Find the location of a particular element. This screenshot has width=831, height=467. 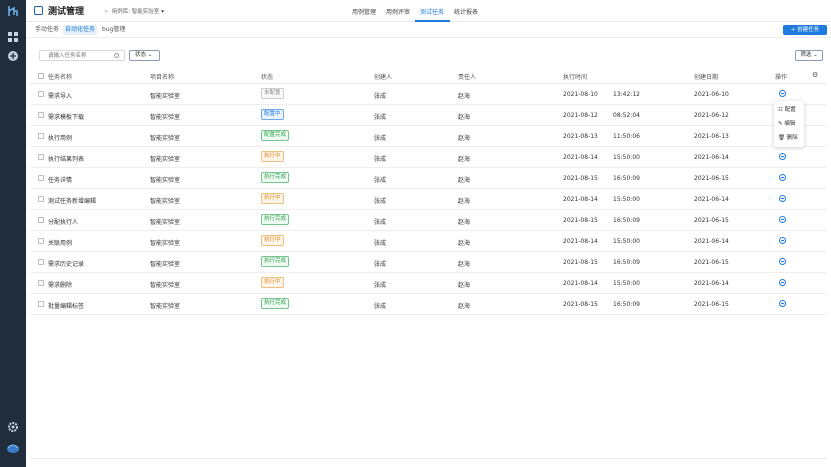

menu-item-edit: ✎ 编辑 is located at coordinates (786, 124).